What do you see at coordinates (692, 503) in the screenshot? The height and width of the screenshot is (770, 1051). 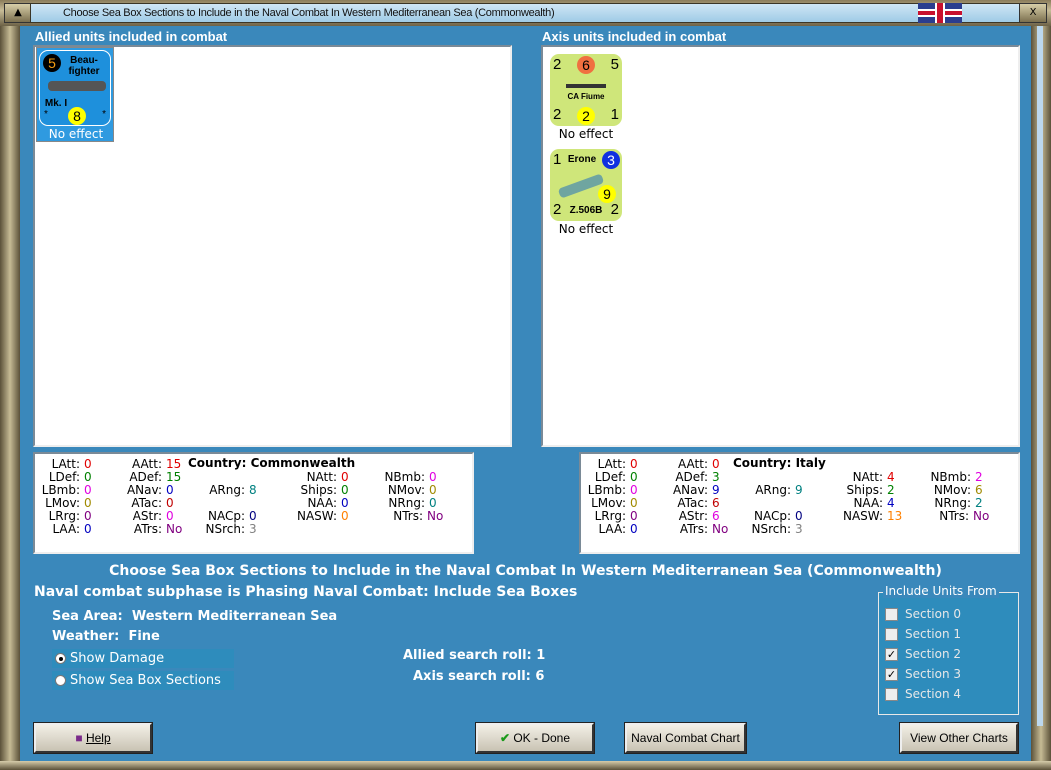 I see `stat-label: ATac:` at bounding box center [692, 503].